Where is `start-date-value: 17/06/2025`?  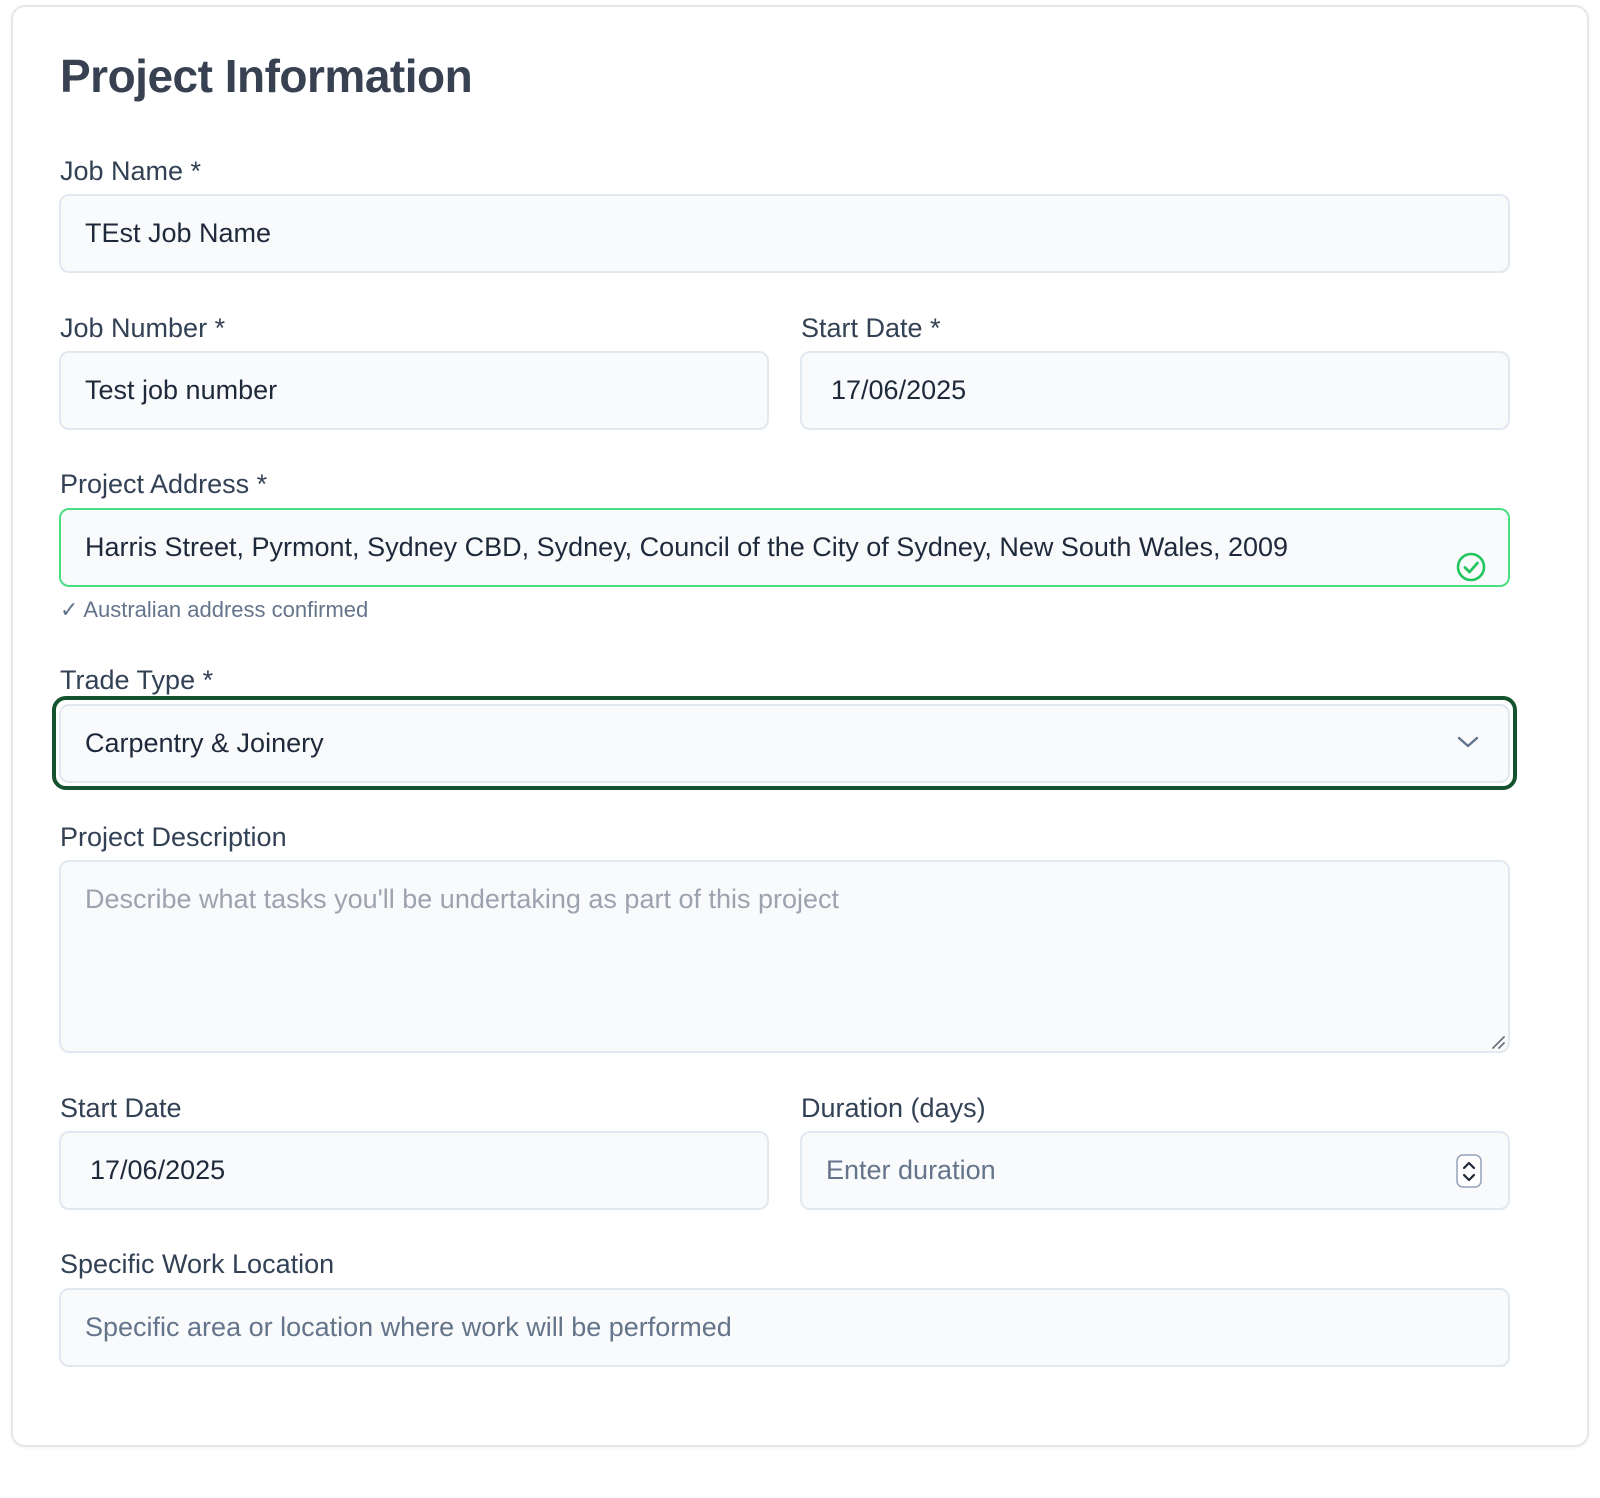
start-date-value: 17/06/2025 is located at coordinates (158, 1170).